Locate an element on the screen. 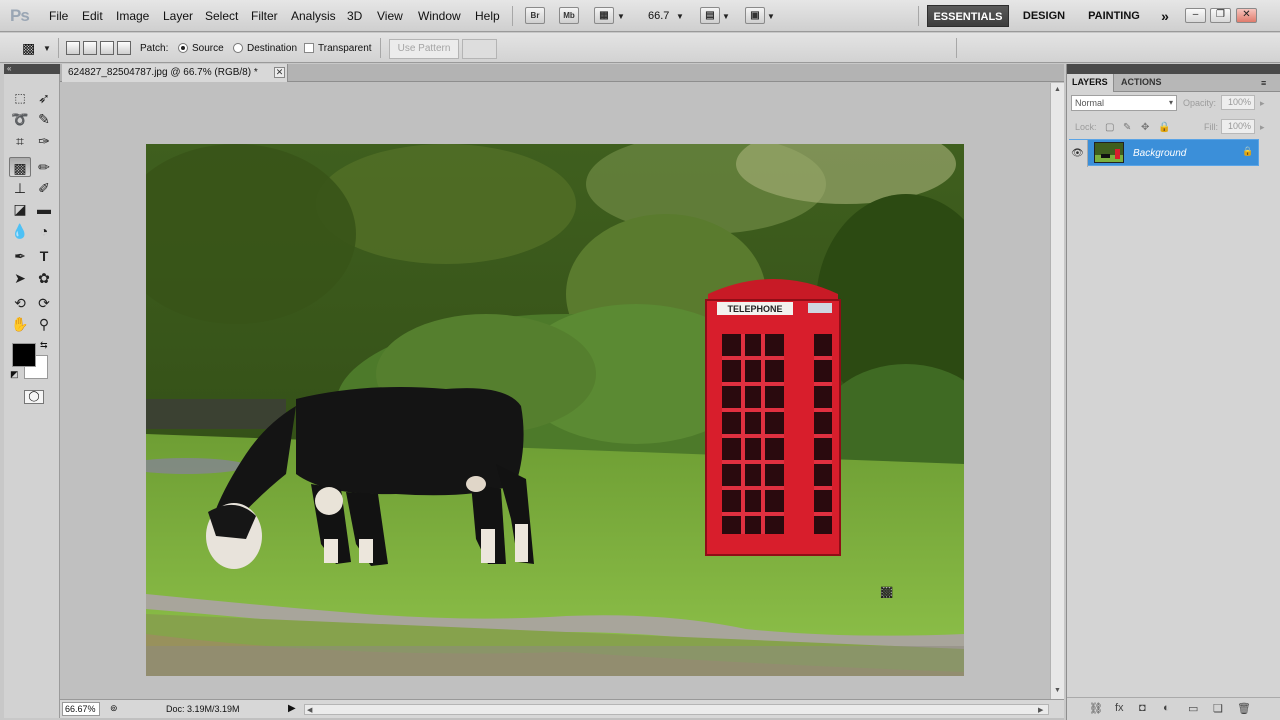 The width and height of the screenshot is (1280, 720). opacity-slider-arrow-icon: ▸ is located at coordinates (1262, 103).